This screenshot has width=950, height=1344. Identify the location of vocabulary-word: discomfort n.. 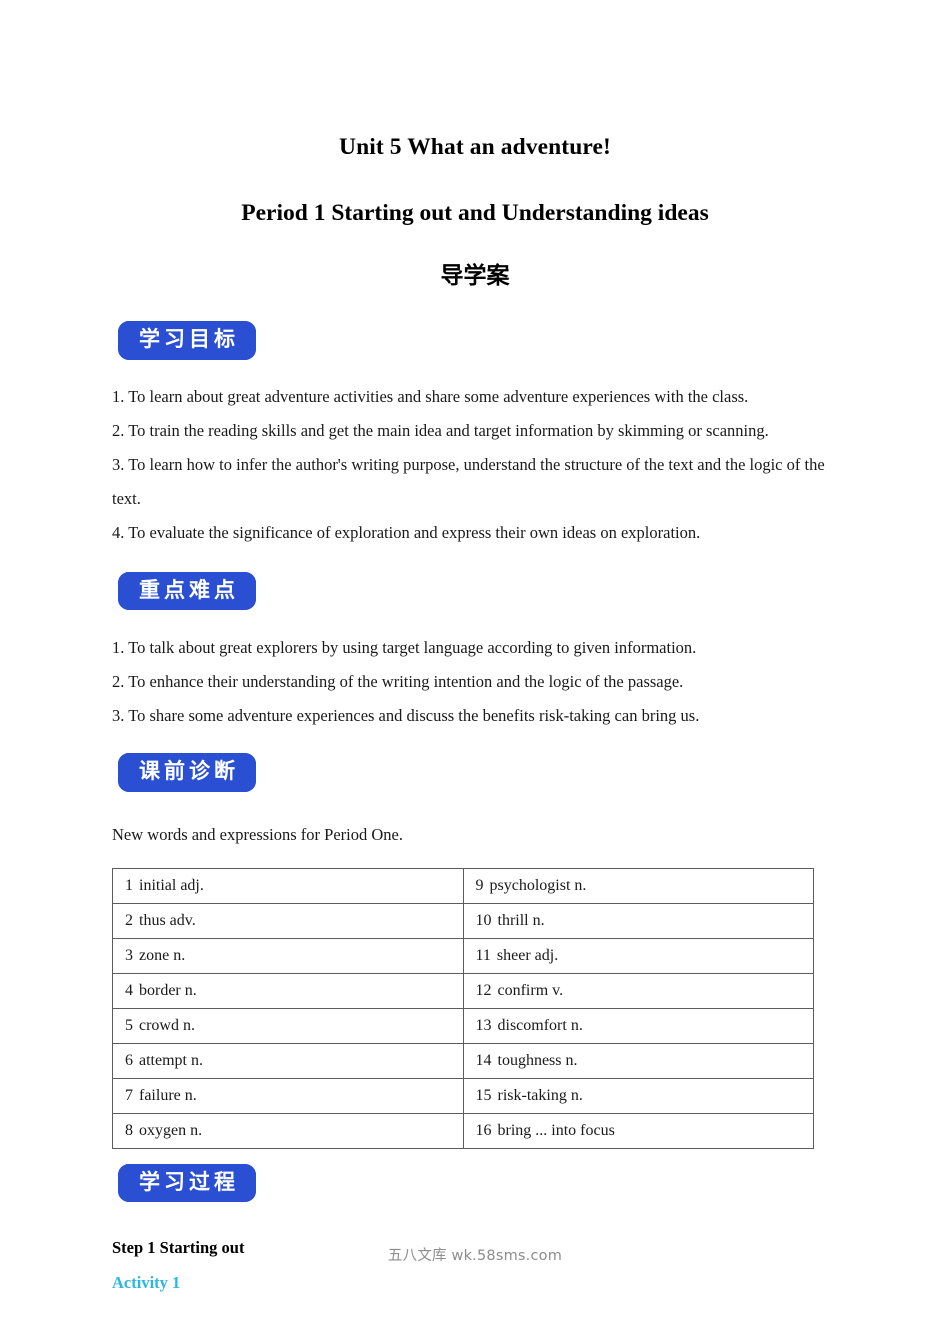
(540, 1025).